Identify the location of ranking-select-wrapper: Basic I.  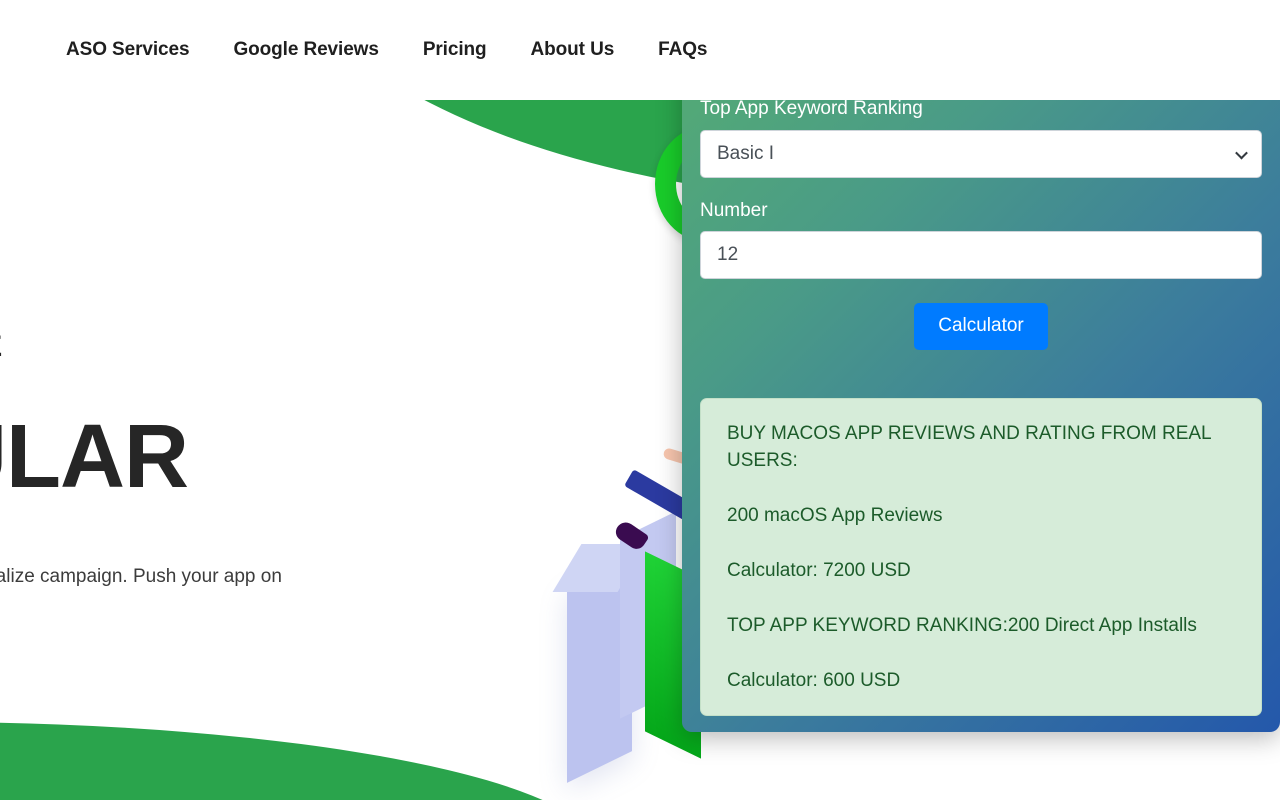
(981, 153).